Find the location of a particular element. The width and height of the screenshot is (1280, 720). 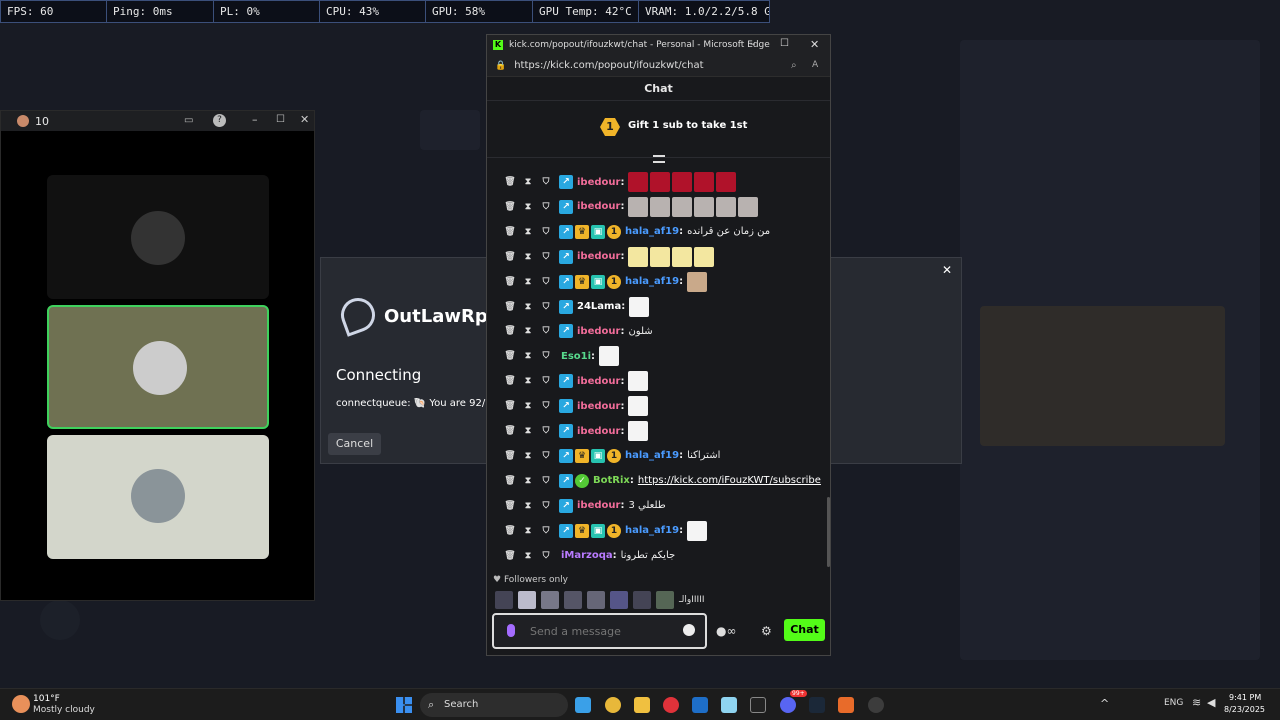

chat-message: 🗑 ⧗ ⛉ ↗ ibedour:3 طلعلي is located at coordinates (664, 506).